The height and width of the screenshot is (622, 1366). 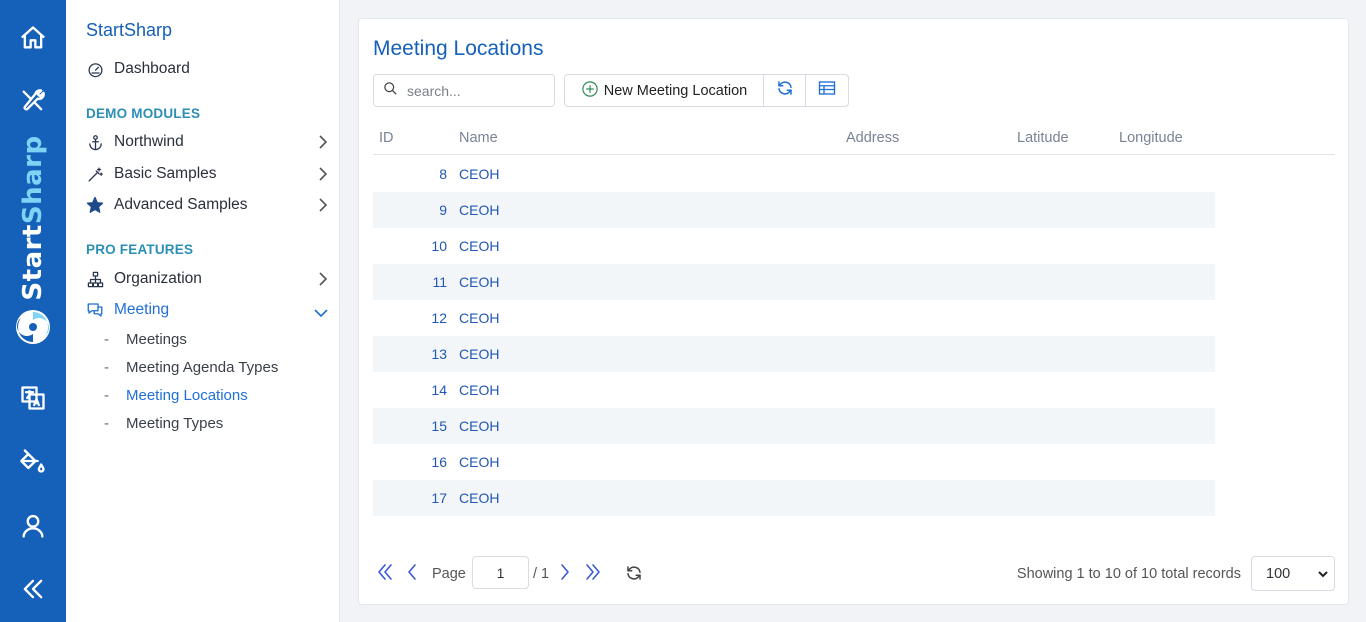 What do you see at coordinates (187, 395) in the screenshot?
I see `subitem-label: Meeting Locations` at bounding box center [187, 395].